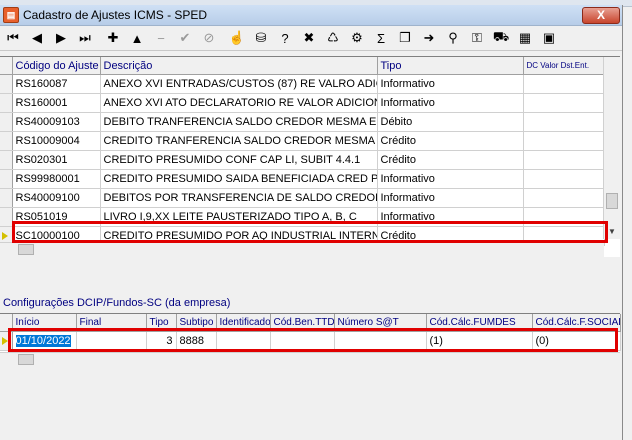 The width and height of the screenshot is (632, 440). I want to click on delete-button: −, so click(161, 38).